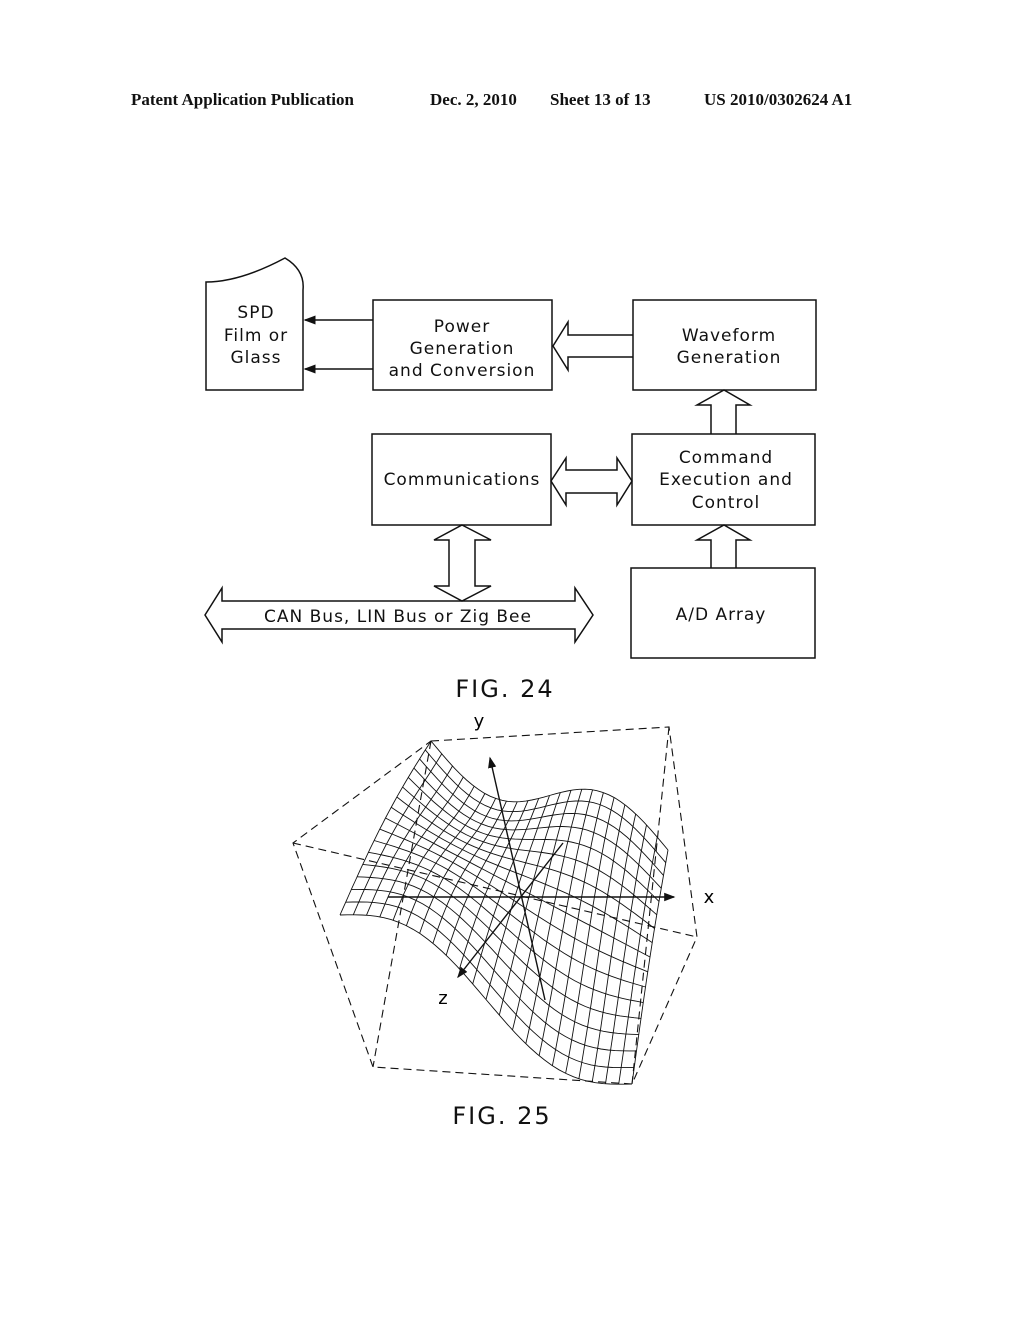 The height and width of the screenshot is (1320, 1024). What do you see at coordinates (726, 503) in the screenshot?
I see `command-line-3: Control` at bounding box center [726, 503].